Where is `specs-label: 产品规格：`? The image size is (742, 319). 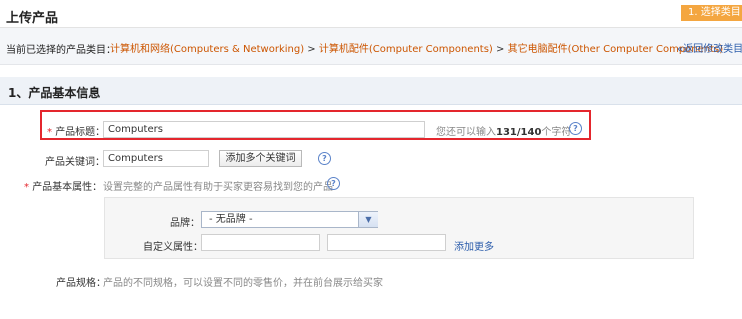
specs-label: 产品规格： is located at coordinates (81, 283).